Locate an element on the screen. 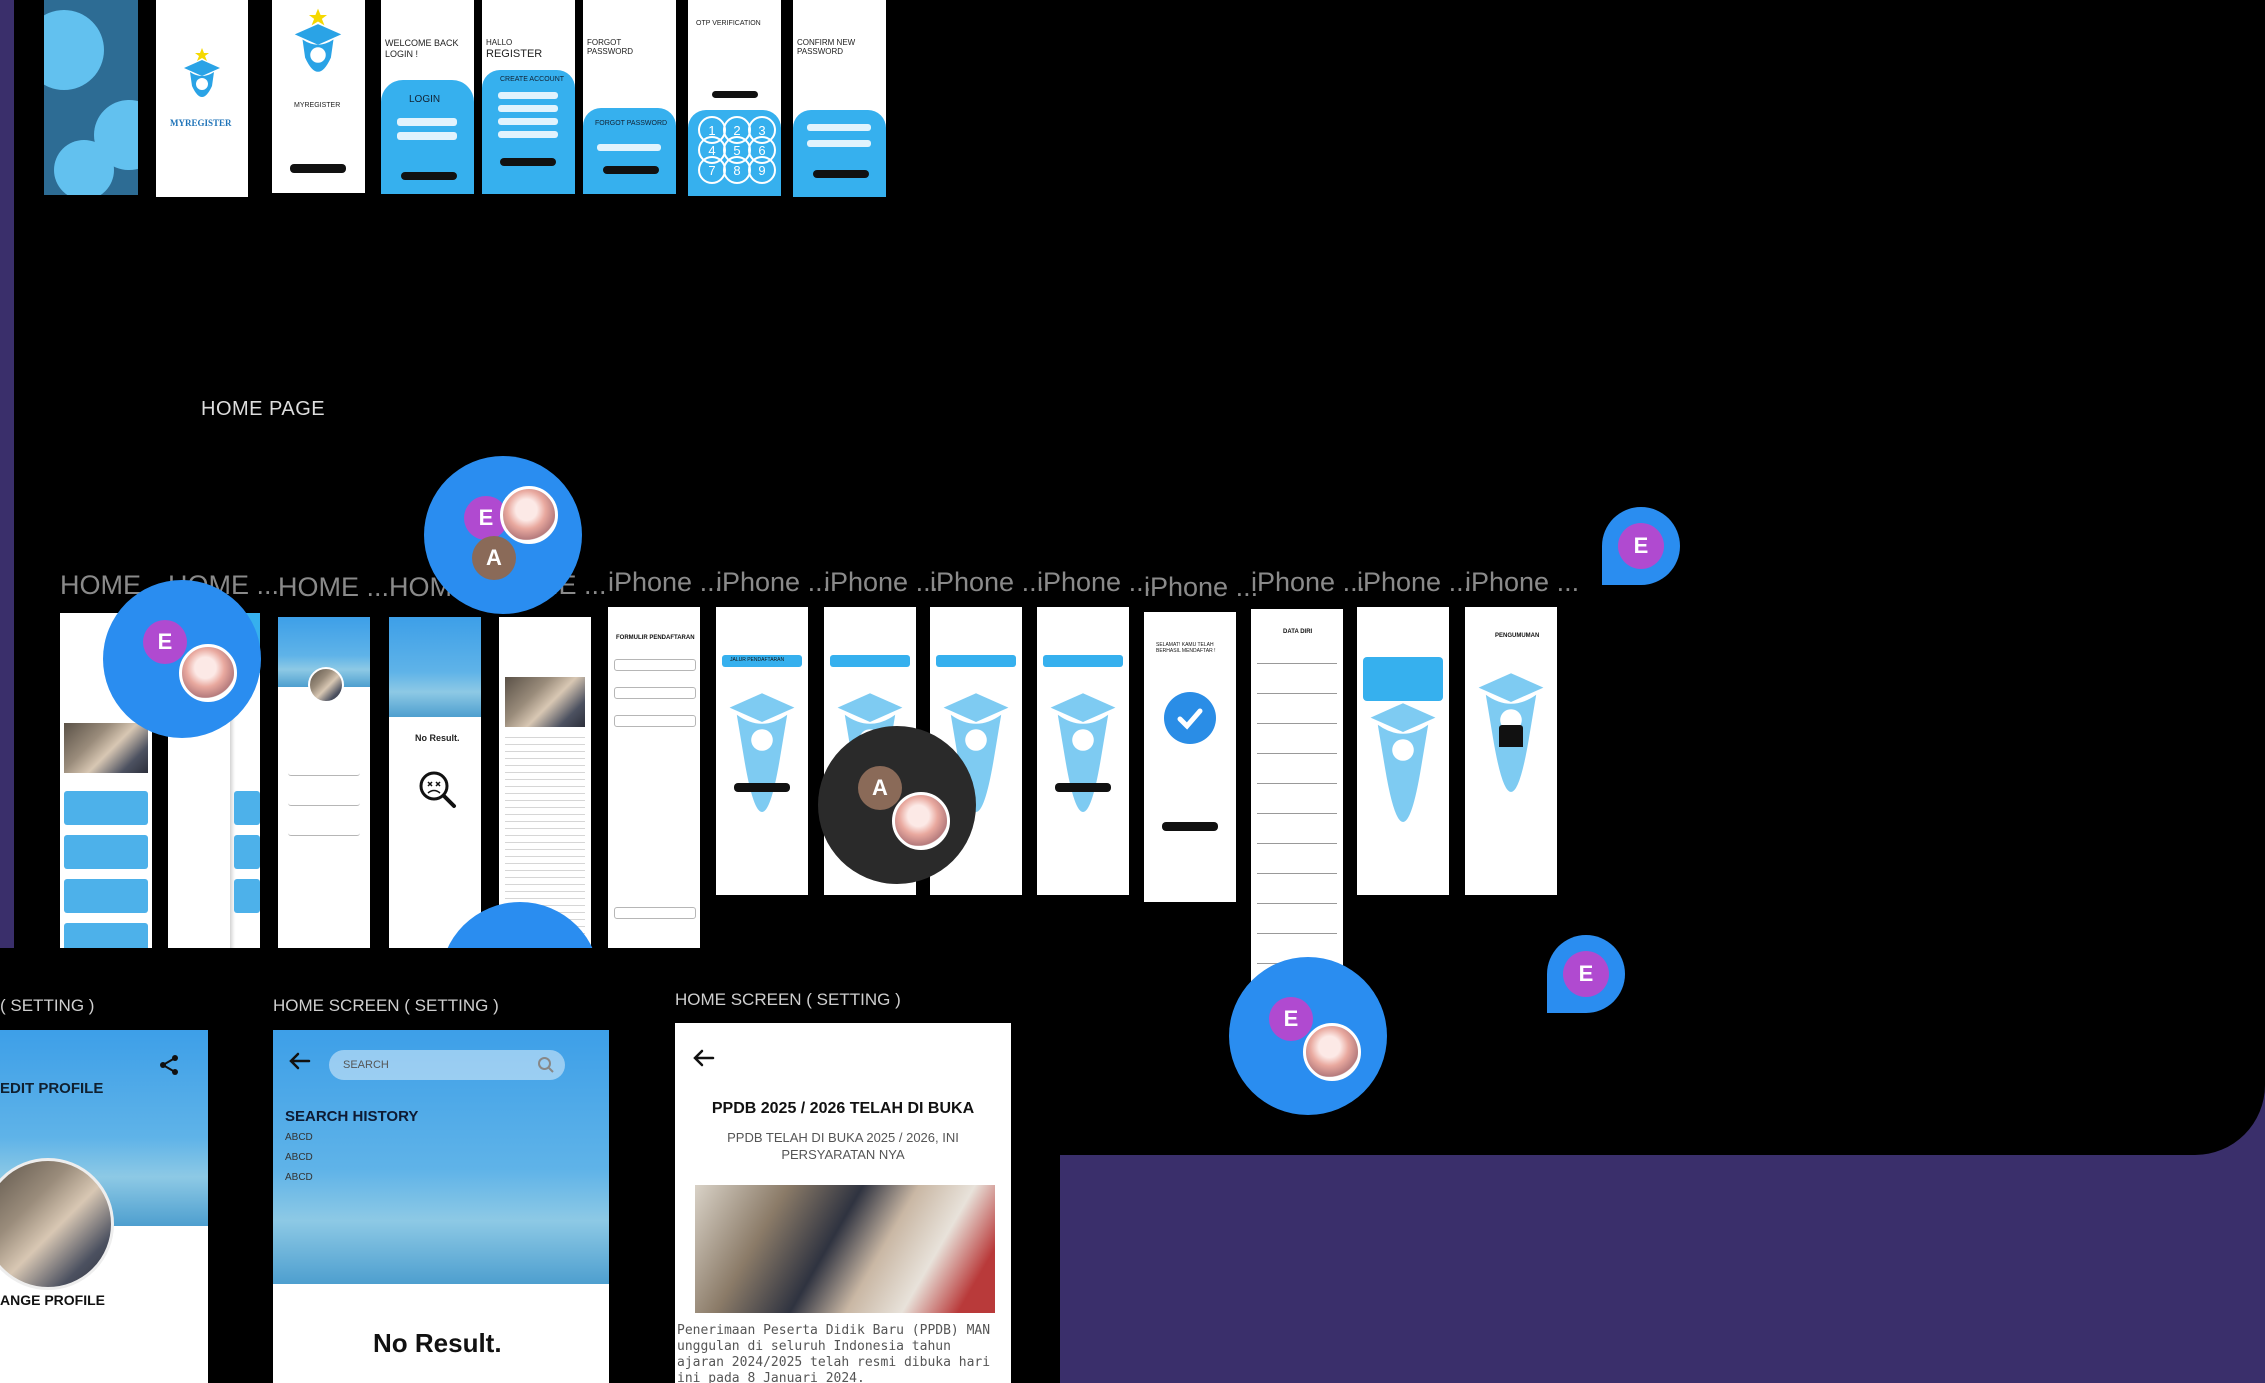 Image resolution: width=2265 pixels, height=1383 pixels. verify-button is located at coordinates (735, 94).